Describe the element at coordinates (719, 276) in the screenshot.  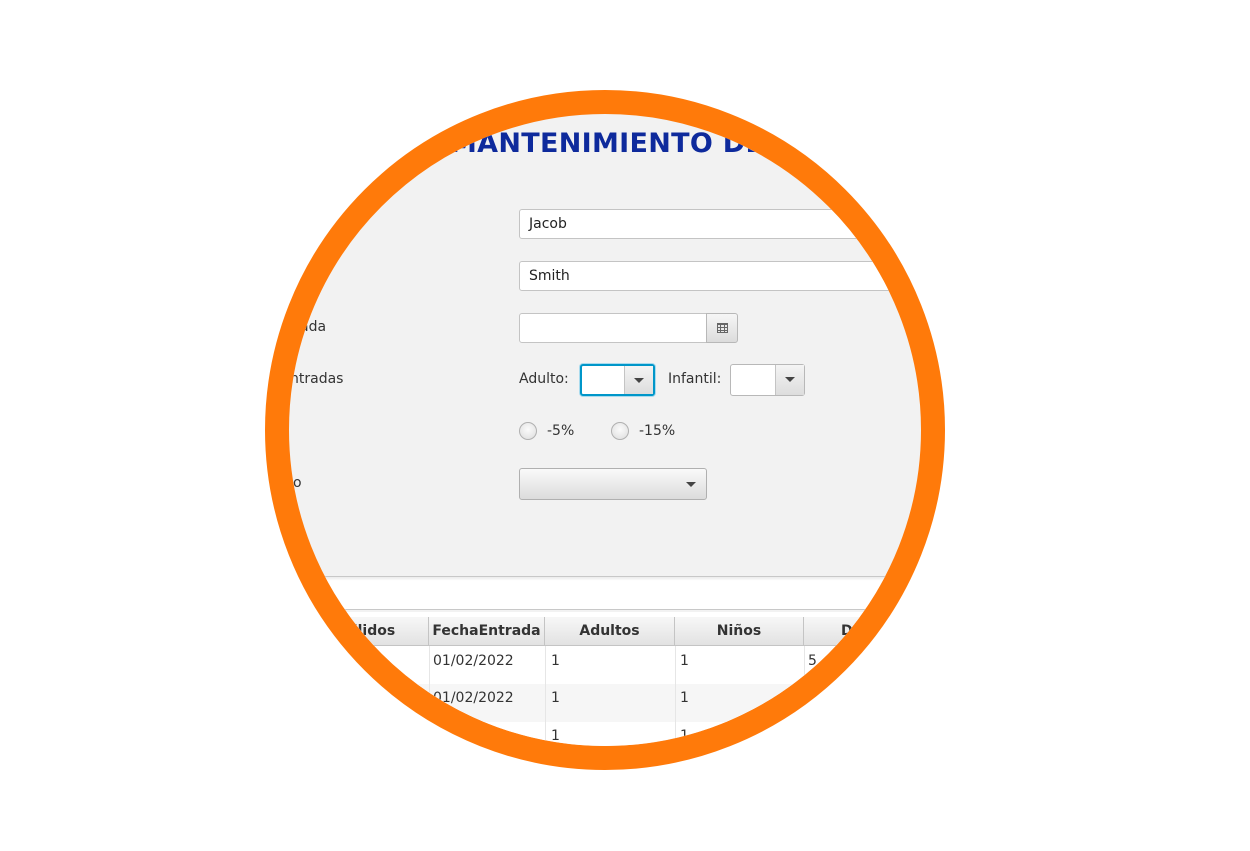
I see `apellidos-input: Smith` at that location.